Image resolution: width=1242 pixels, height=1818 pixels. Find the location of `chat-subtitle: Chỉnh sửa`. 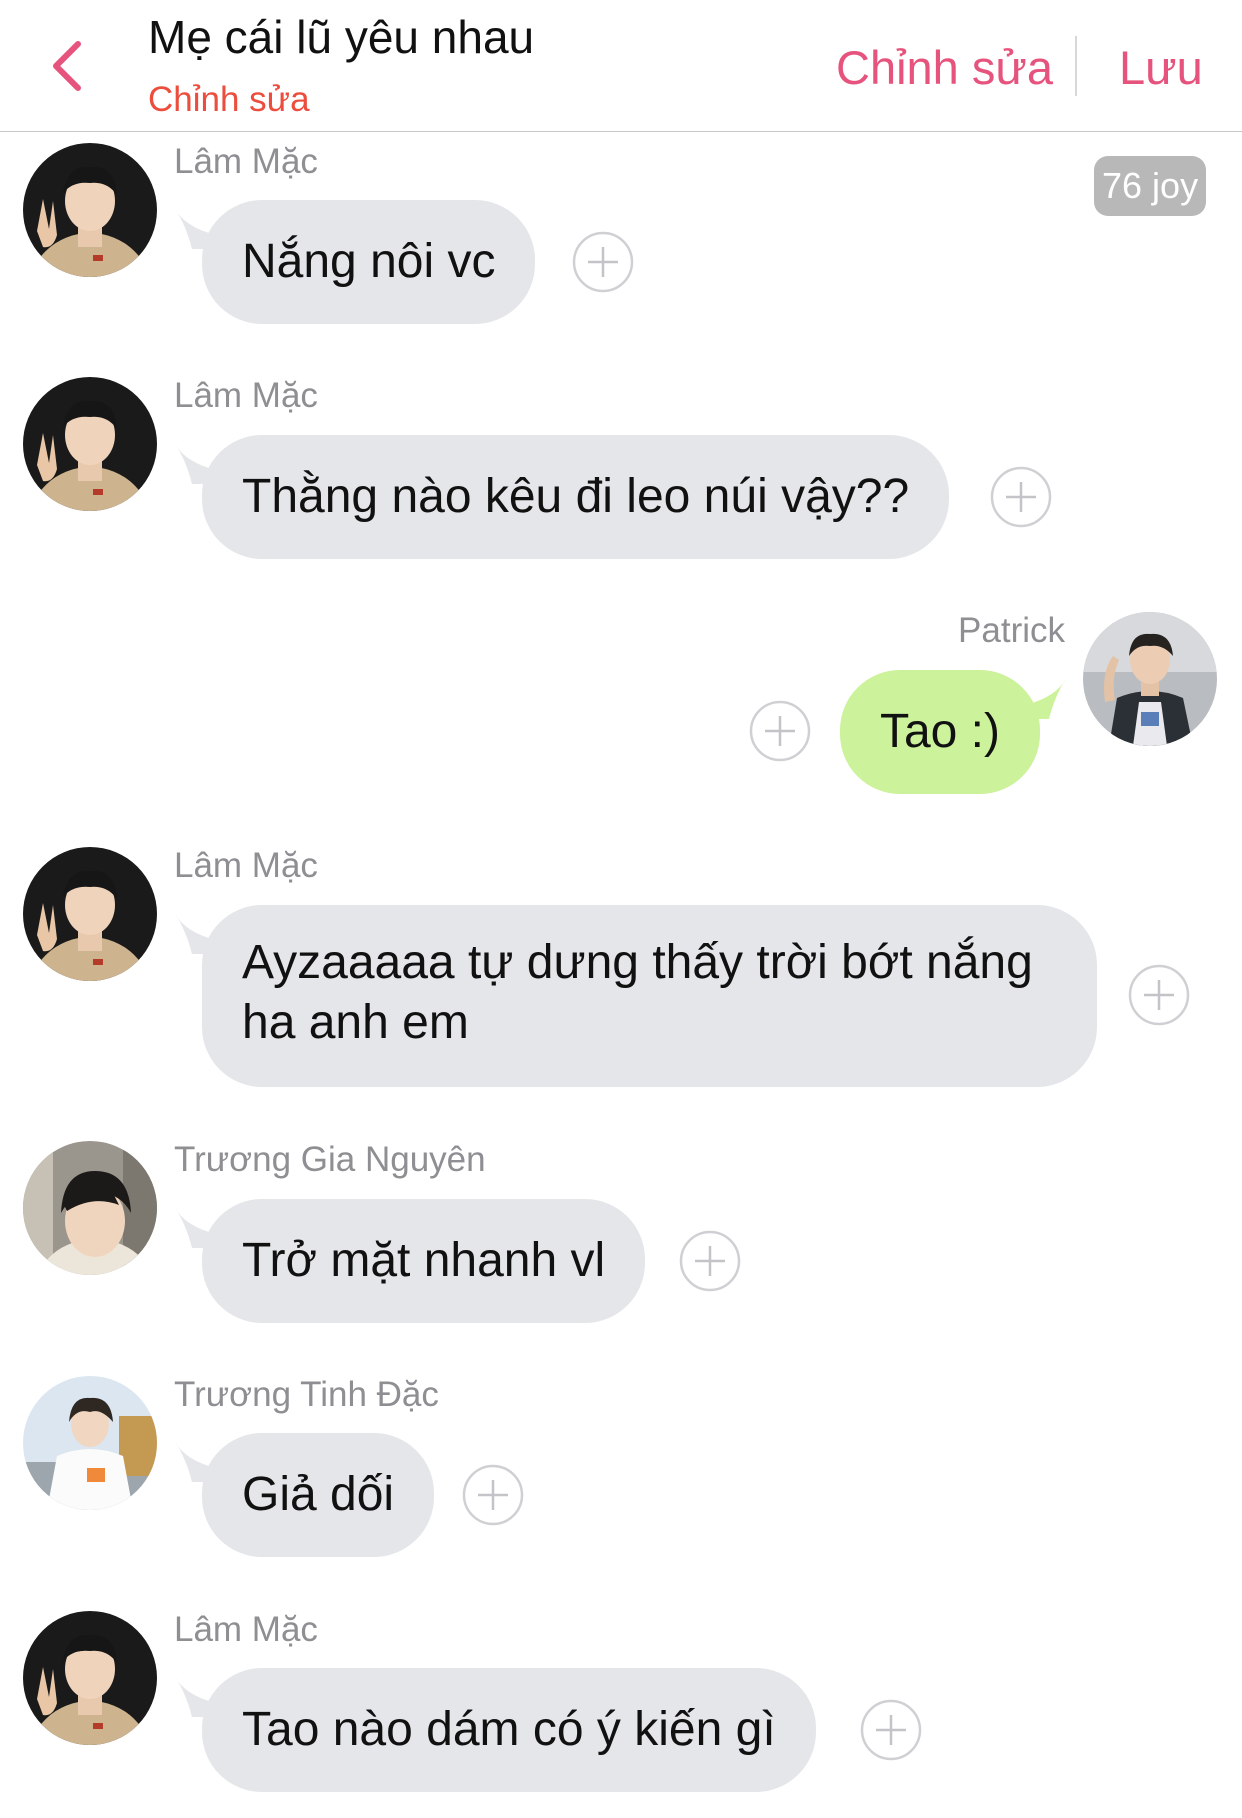

chat-subtitle: Chỉnh sửa is located at coordinates (229, 100).